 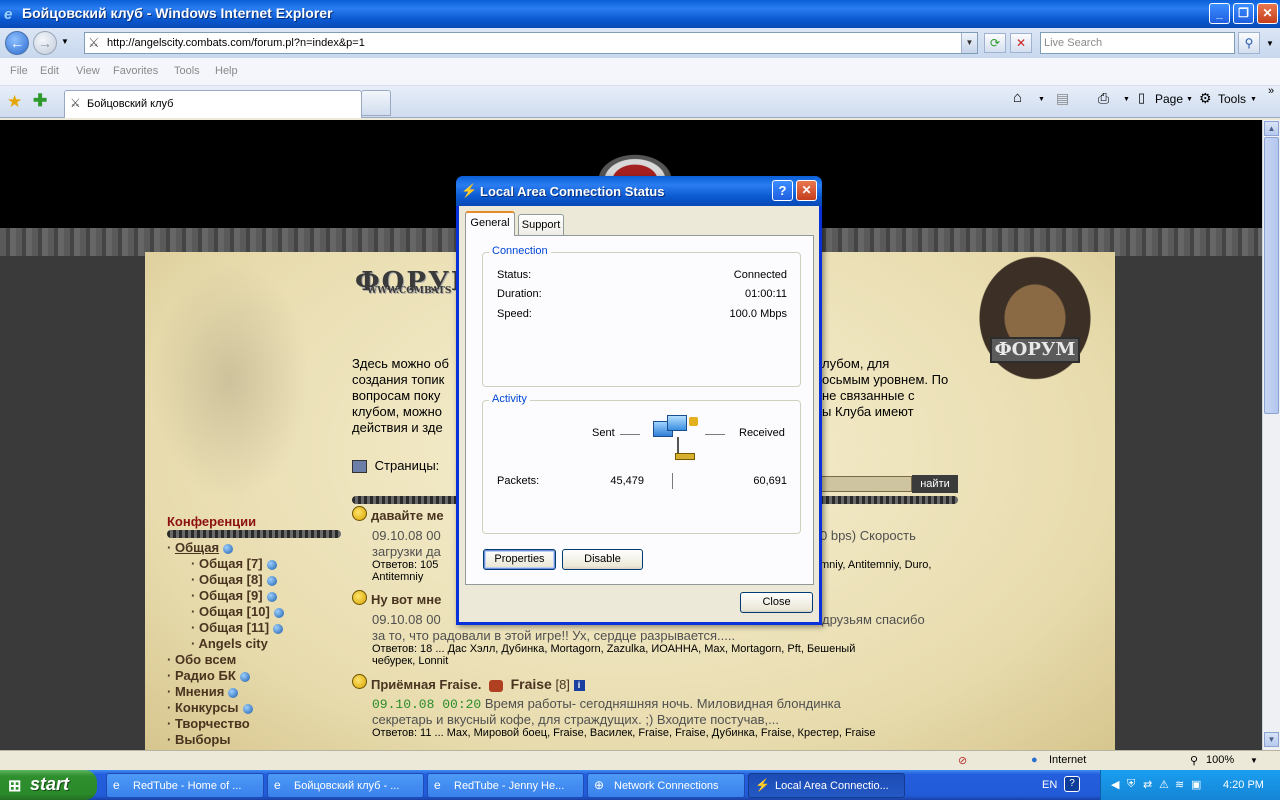 I want to click on home-icon: ⌂, so click(x=1017, y=97).